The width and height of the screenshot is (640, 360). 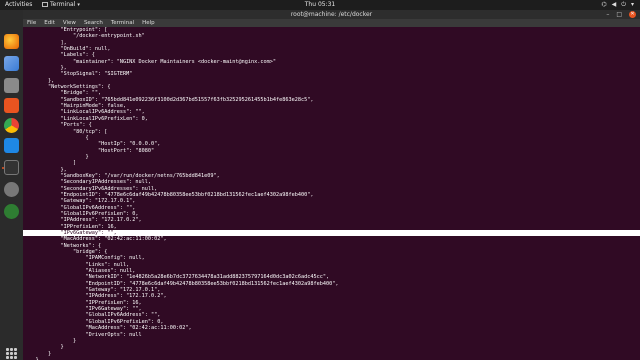 What do you see at coordinates (607, 14) in the screenshot?
I see `minimize-icon: –` at bounding box center [607, 14].